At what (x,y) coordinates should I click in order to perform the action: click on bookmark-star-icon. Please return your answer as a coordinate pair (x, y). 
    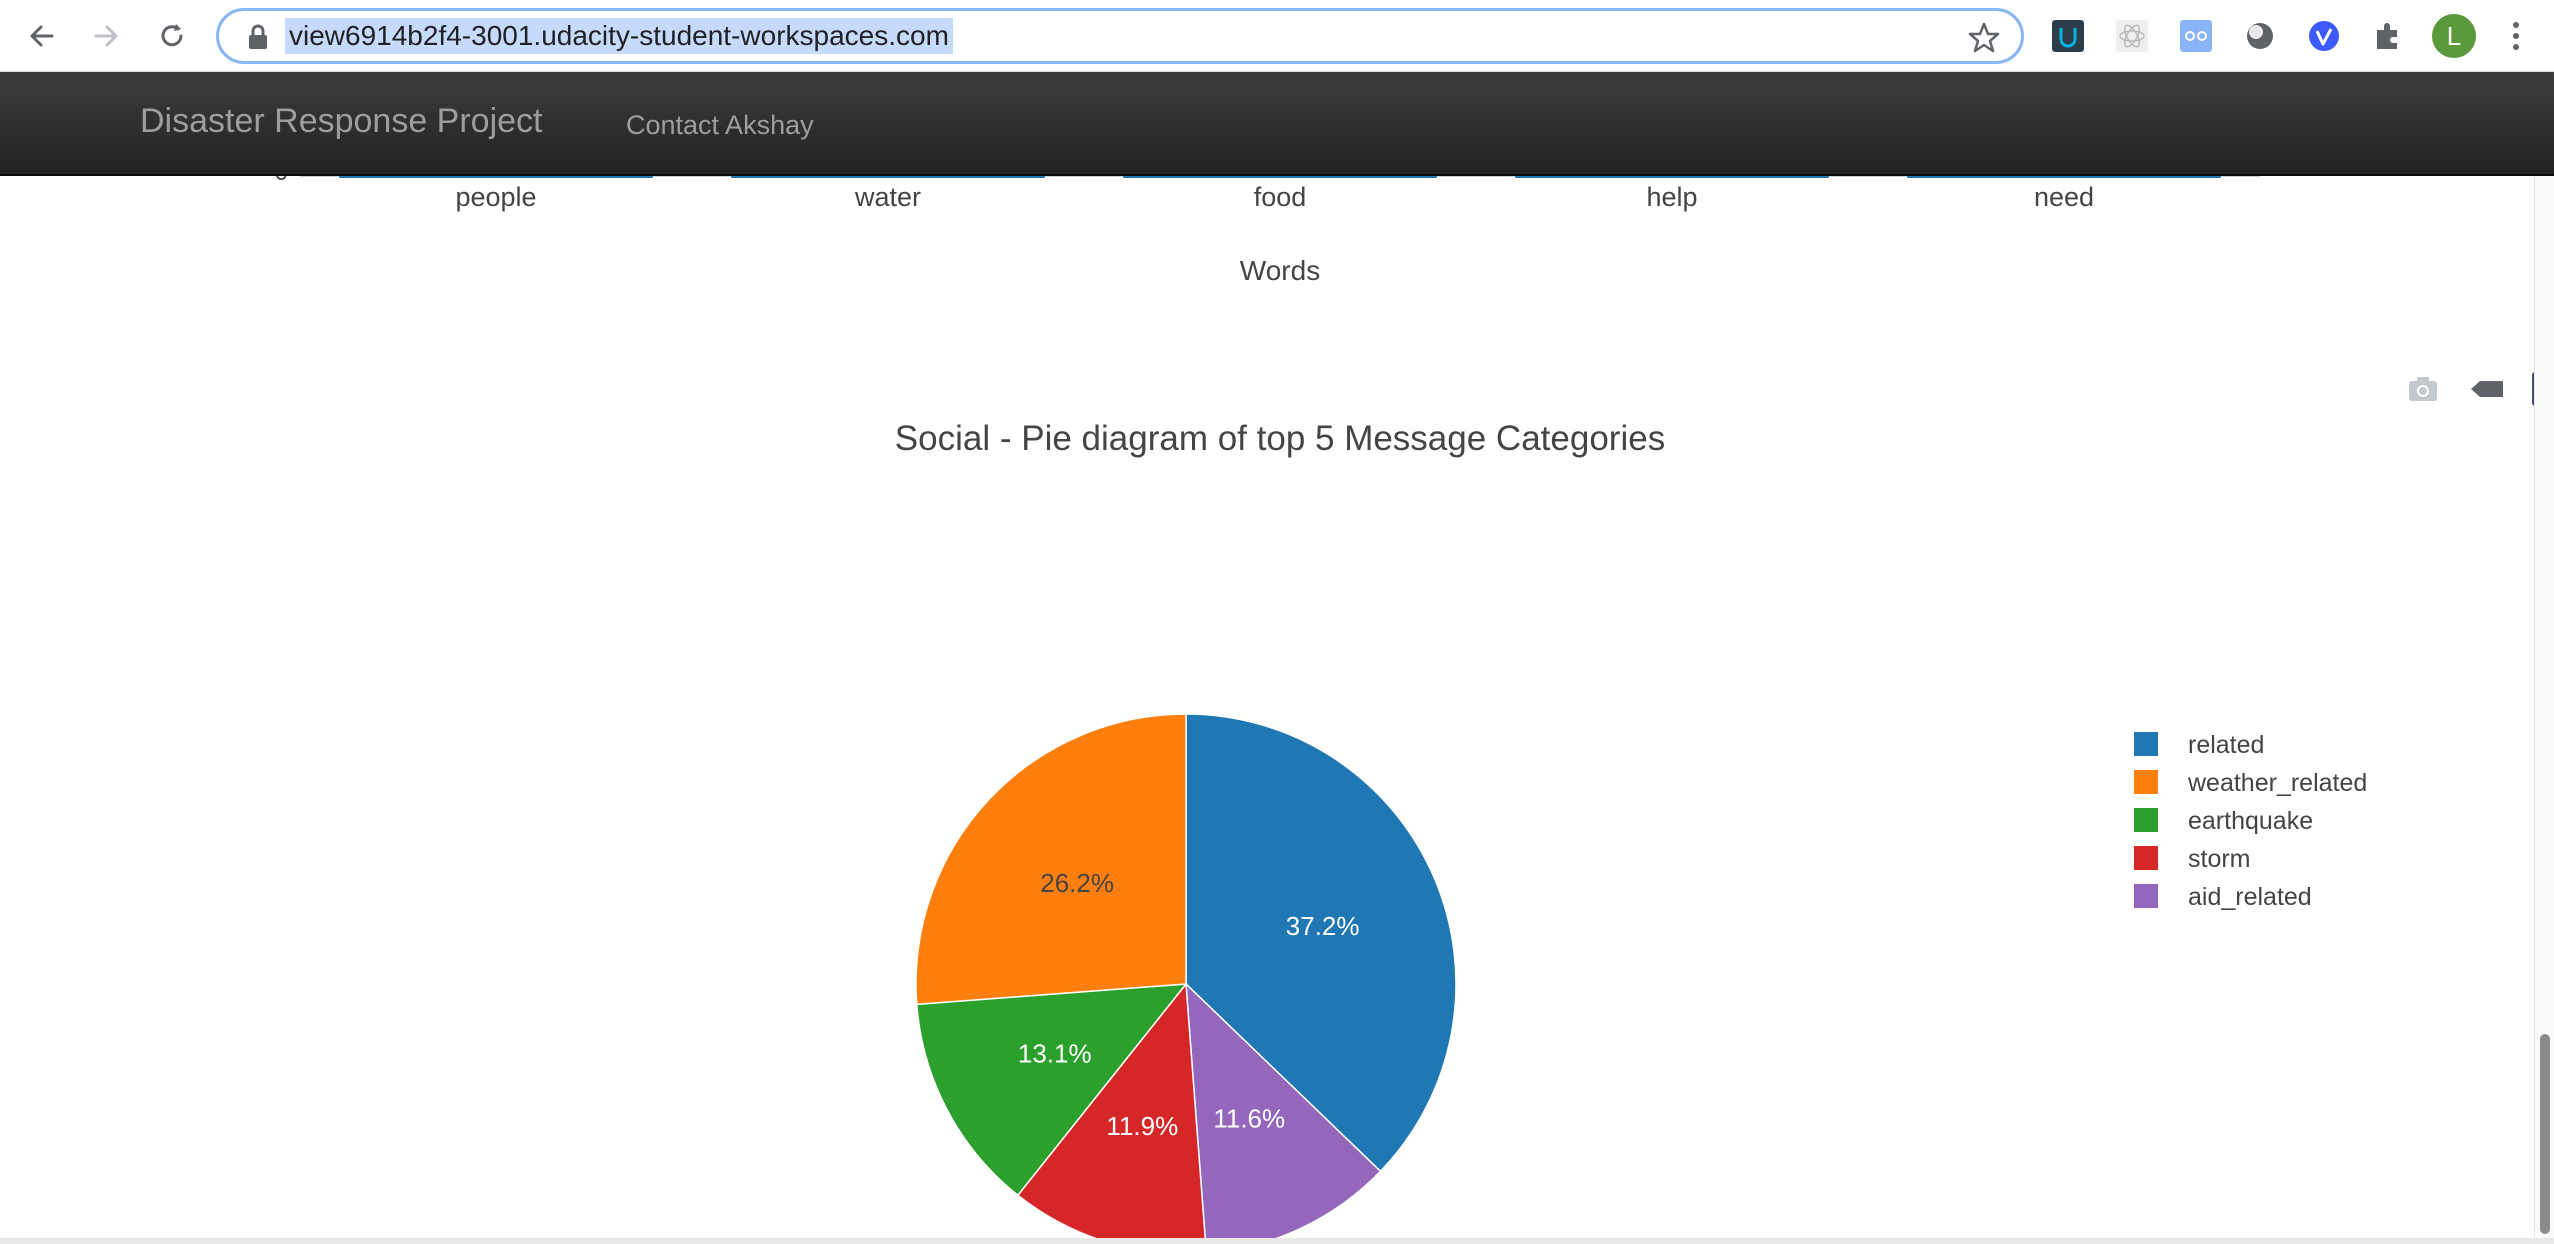
    Looking at the image, I should click on (1984, 38).